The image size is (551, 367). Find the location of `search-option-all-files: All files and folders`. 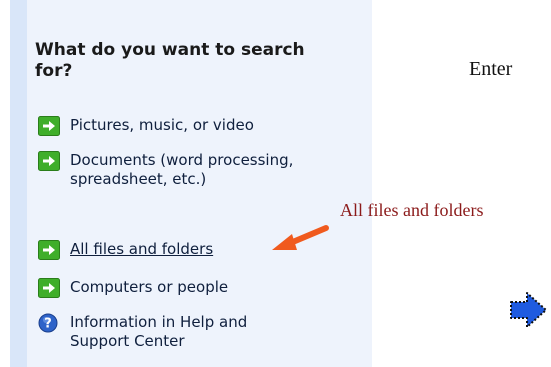

search-option-all-files: All files and folders is located at coordinates (125, 250).